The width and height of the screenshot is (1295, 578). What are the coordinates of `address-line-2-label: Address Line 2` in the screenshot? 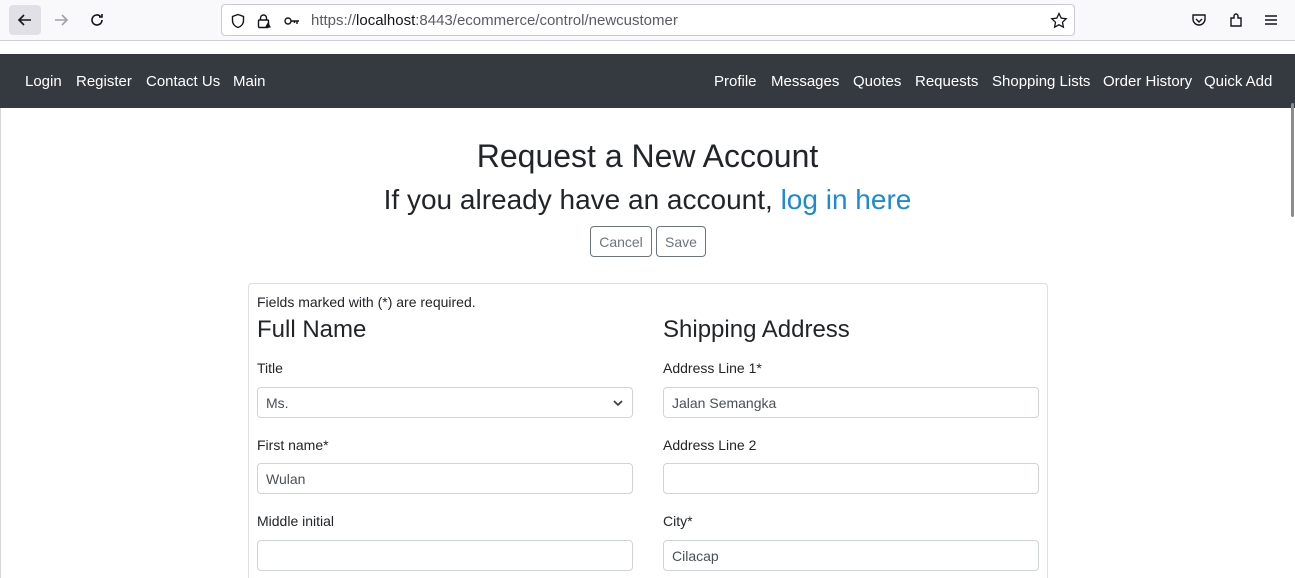 It's located at (710, 445).